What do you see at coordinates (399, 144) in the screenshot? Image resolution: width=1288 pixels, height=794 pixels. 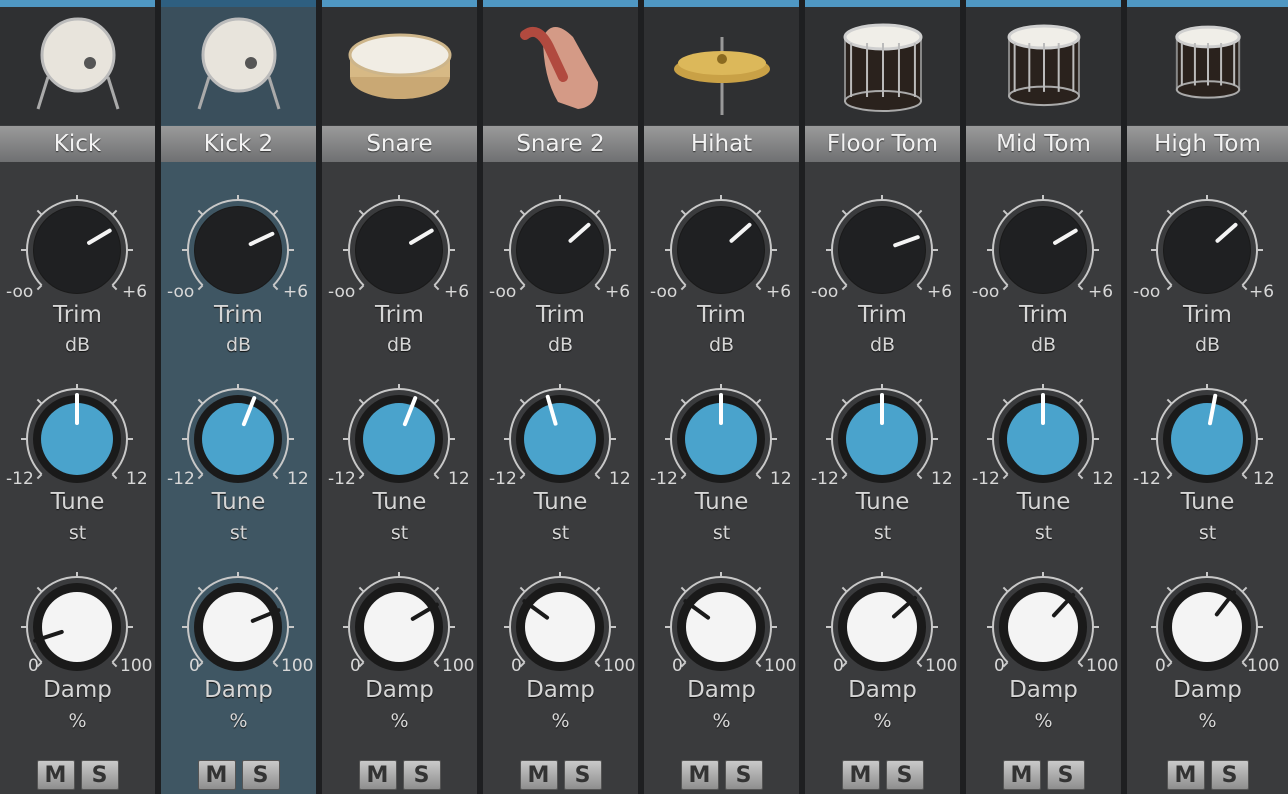 I see `channel-name: Snare` at bounding box center [399, 144].